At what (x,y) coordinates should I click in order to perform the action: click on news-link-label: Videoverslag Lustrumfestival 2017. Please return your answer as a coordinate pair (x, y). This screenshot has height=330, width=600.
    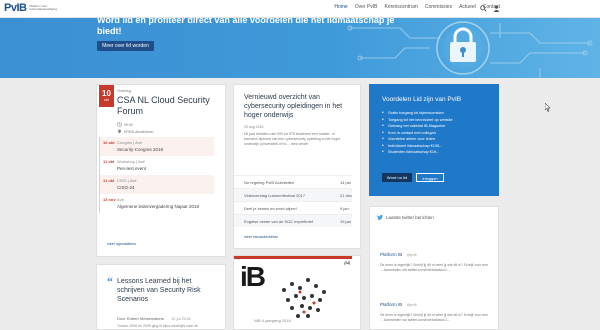
    Looking at the image, I should click on (275, 195).